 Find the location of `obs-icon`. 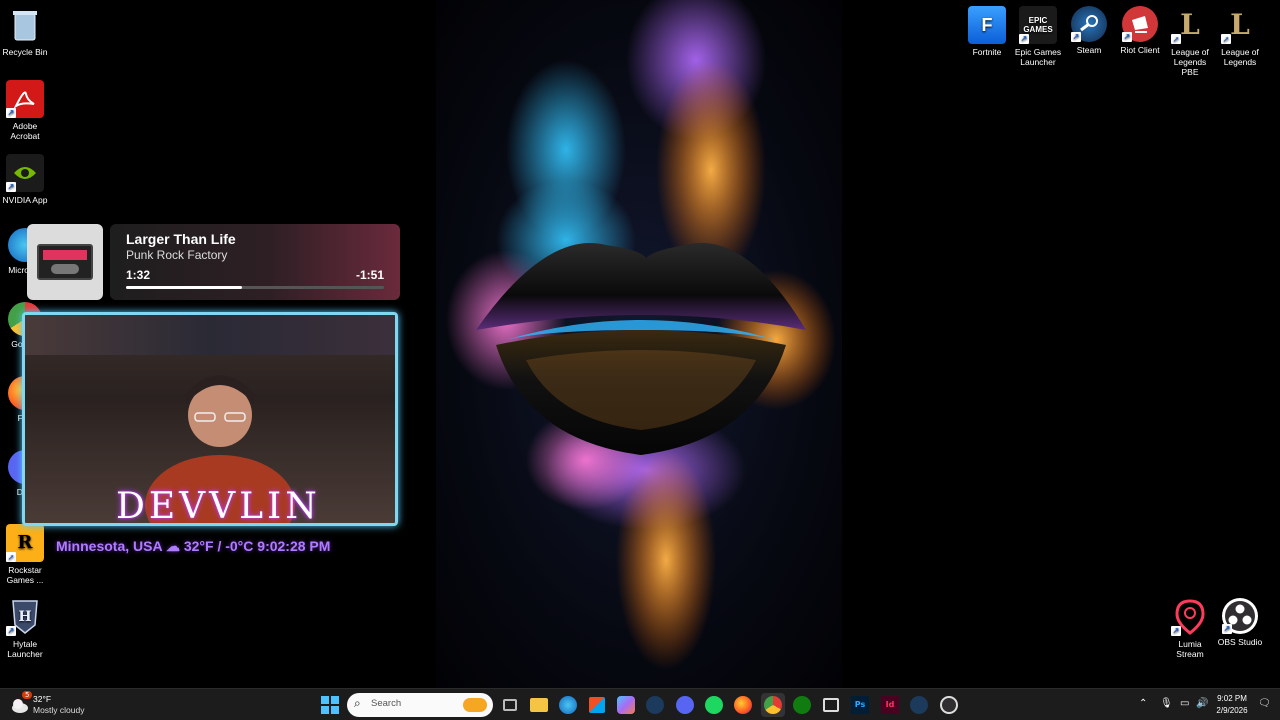

obs-icon is located at coordinates (949, 705).